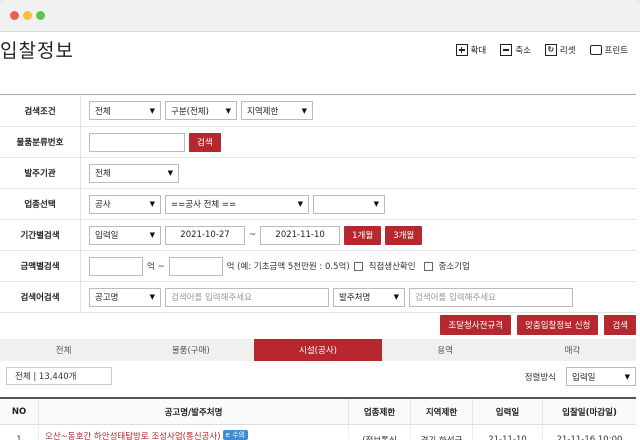  What do you see at coordinates (491, 297) in the screenshot?
I see `keyword-input2: 검색어를 입력해주세요` at bounding box center [491, 297].